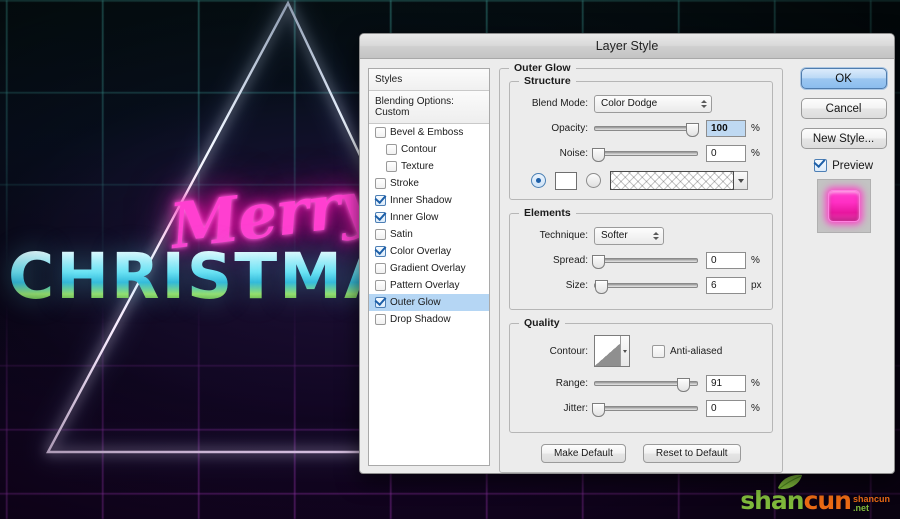 The image size is (900, 519). I want to click on checkbox-bevel-emboss, so click(380, 132).